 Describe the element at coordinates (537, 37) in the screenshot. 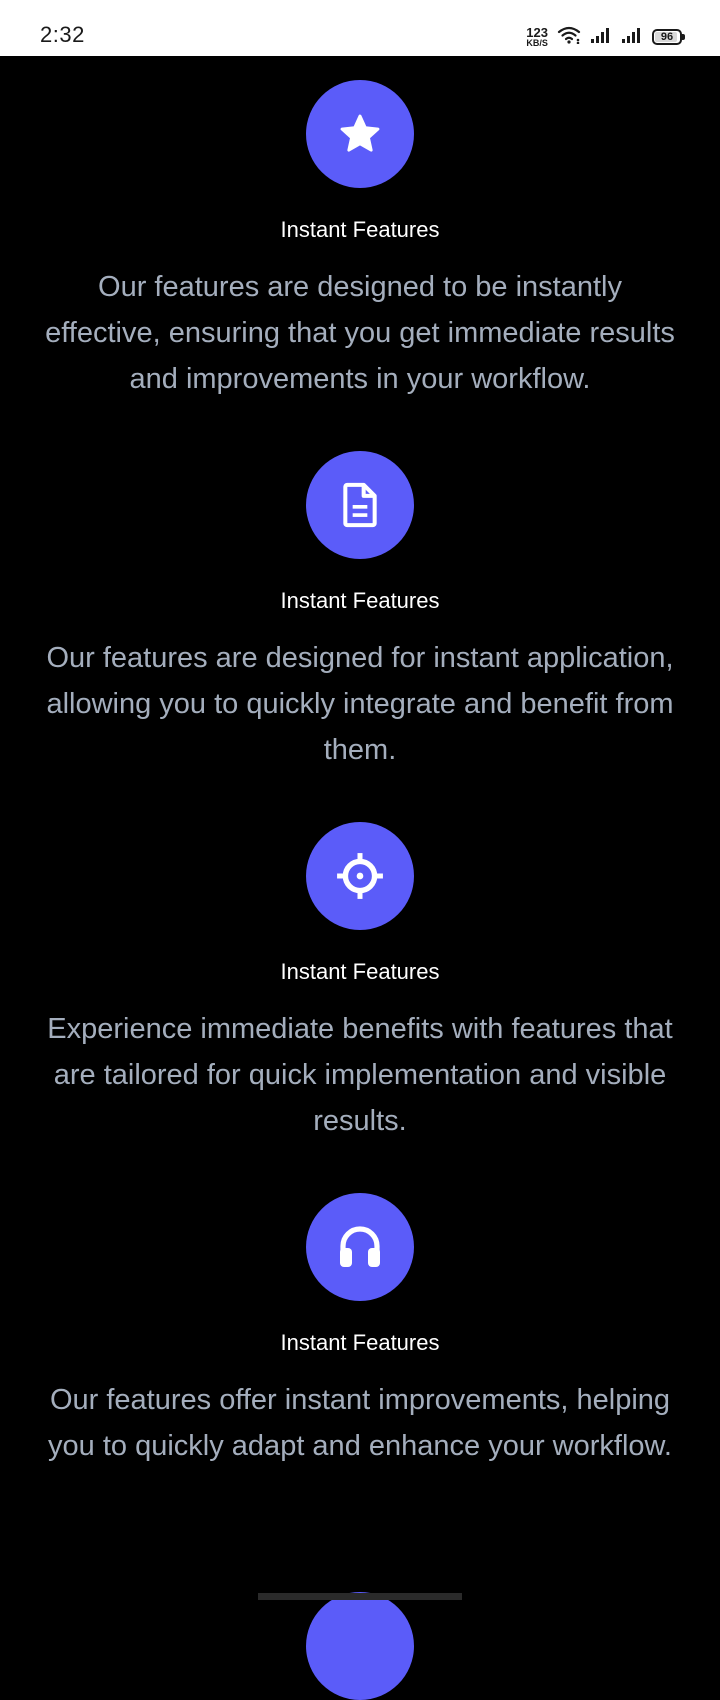

I see `network-speed: 123 KB/S` at that location.